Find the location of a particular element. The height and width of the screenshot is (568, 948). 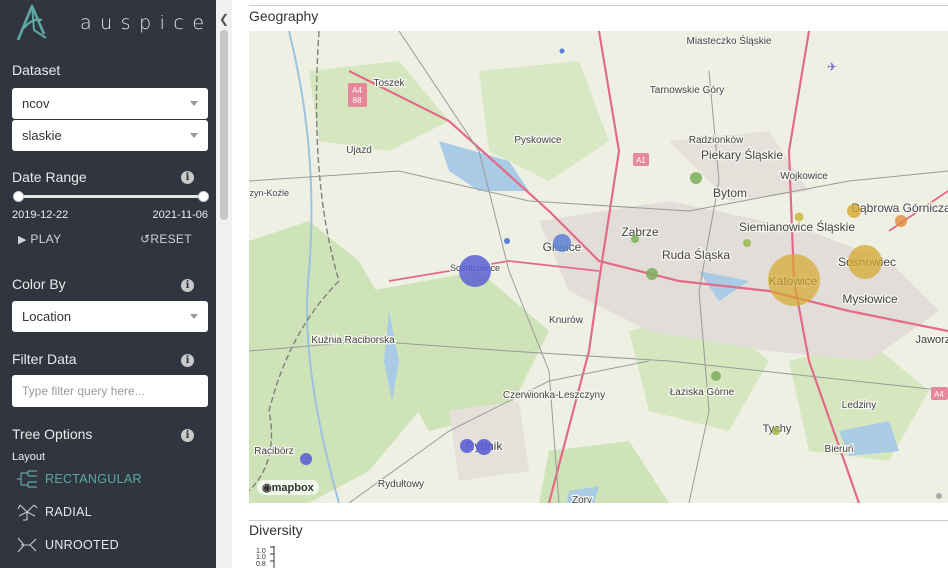

location-marker-gliwice is located at coordinates (562, 243).